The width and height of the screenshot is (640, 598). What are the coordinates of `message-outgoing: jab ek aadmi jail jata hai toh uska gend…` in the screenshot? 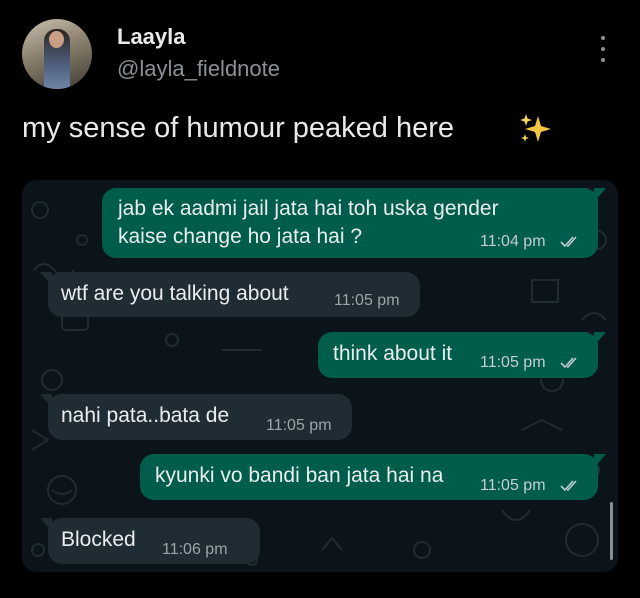 It's located at (354, 223).